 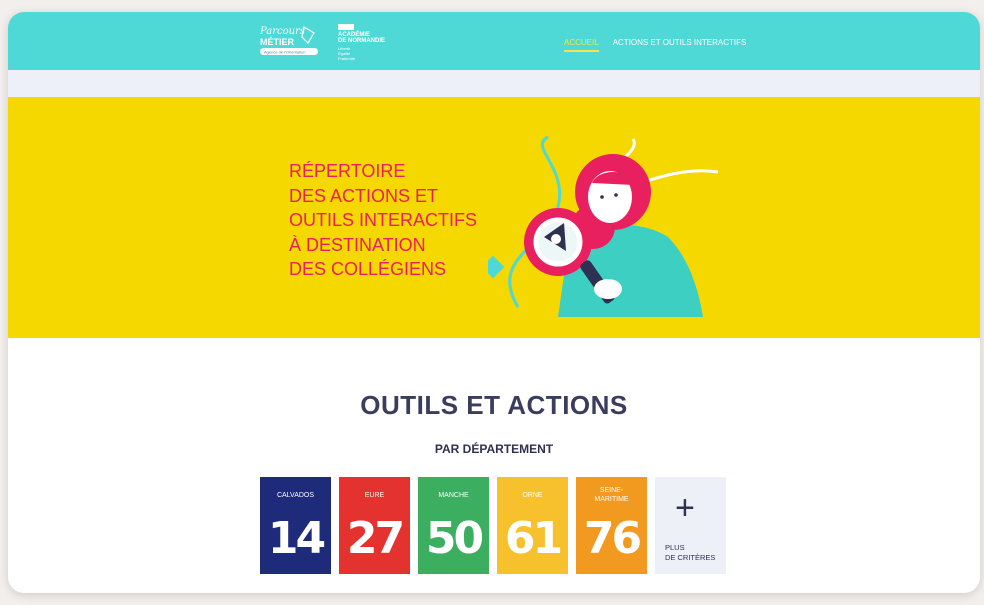 I want to click on section-title: OUTILS ET ACTIONS, so click(x=494, y=405).